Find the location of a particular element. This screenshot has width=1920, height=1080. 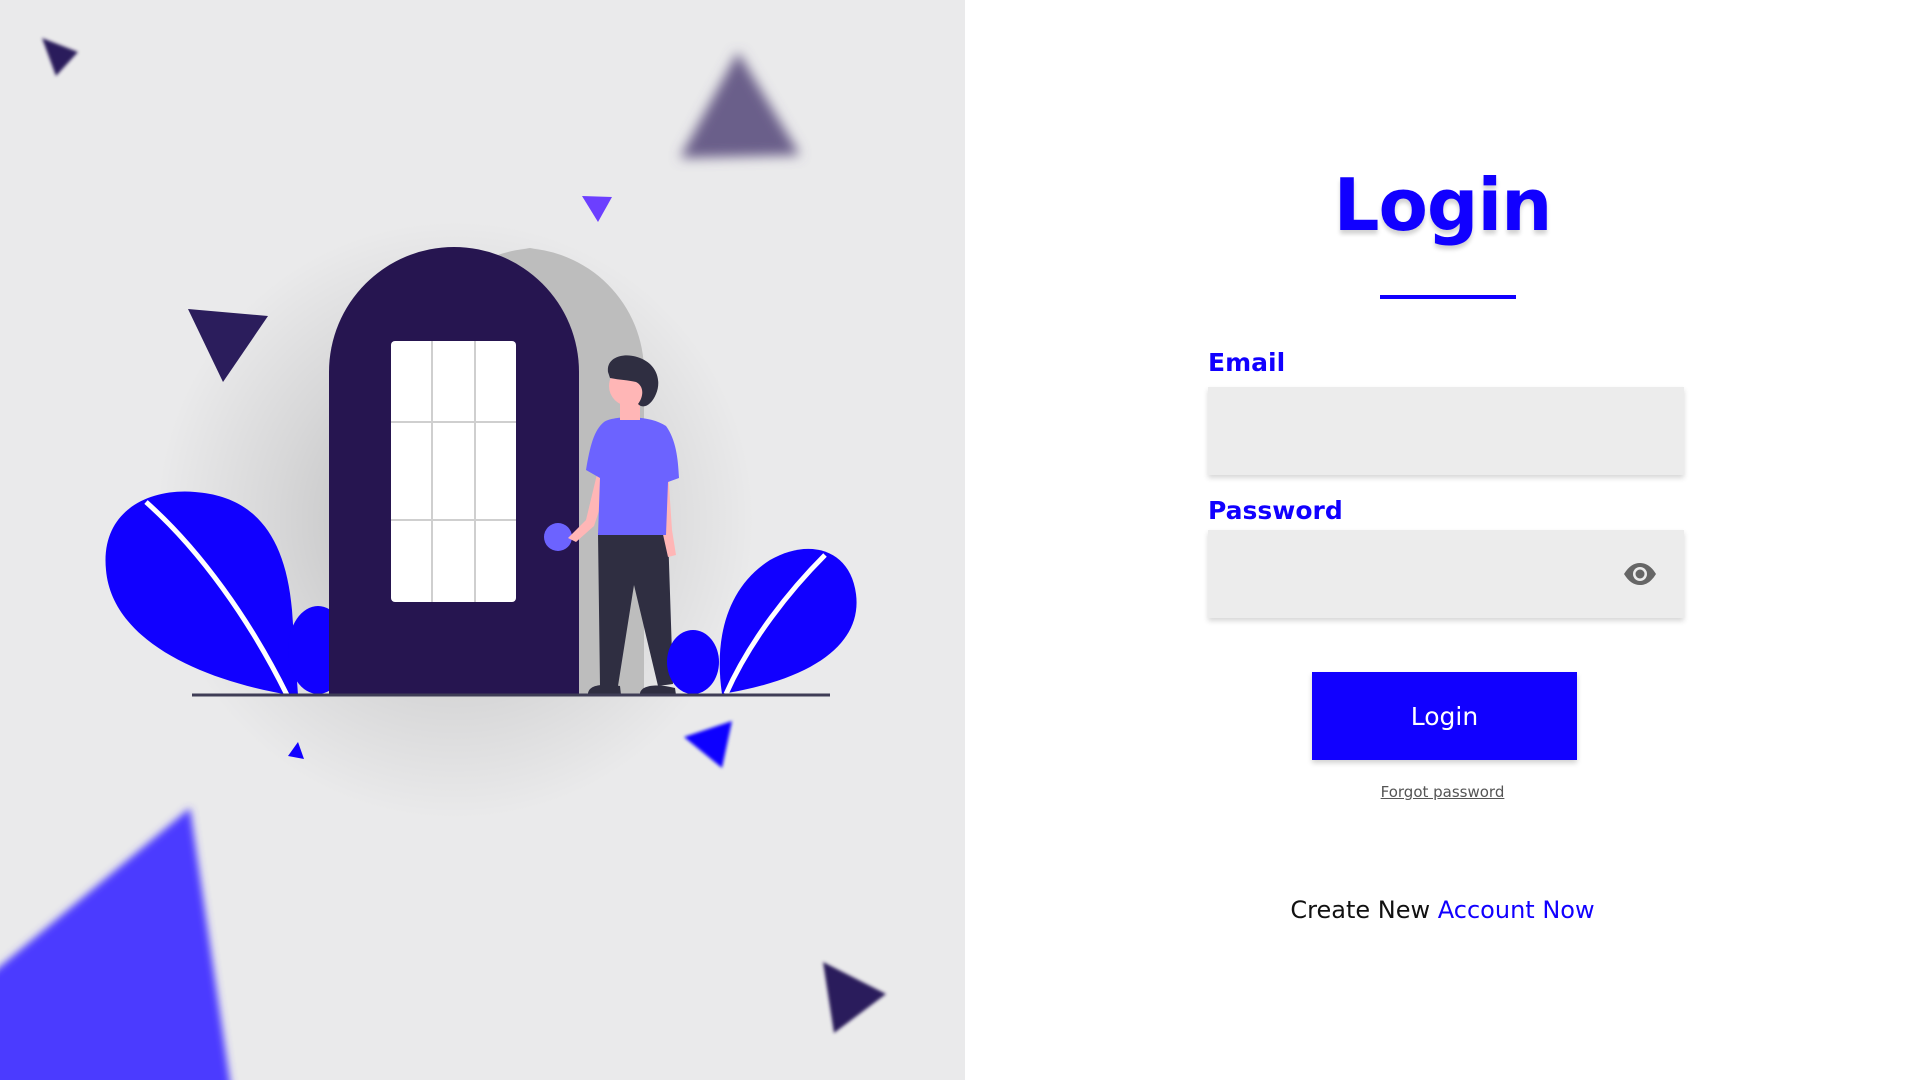

door-window is located at coordinates (453, 471).